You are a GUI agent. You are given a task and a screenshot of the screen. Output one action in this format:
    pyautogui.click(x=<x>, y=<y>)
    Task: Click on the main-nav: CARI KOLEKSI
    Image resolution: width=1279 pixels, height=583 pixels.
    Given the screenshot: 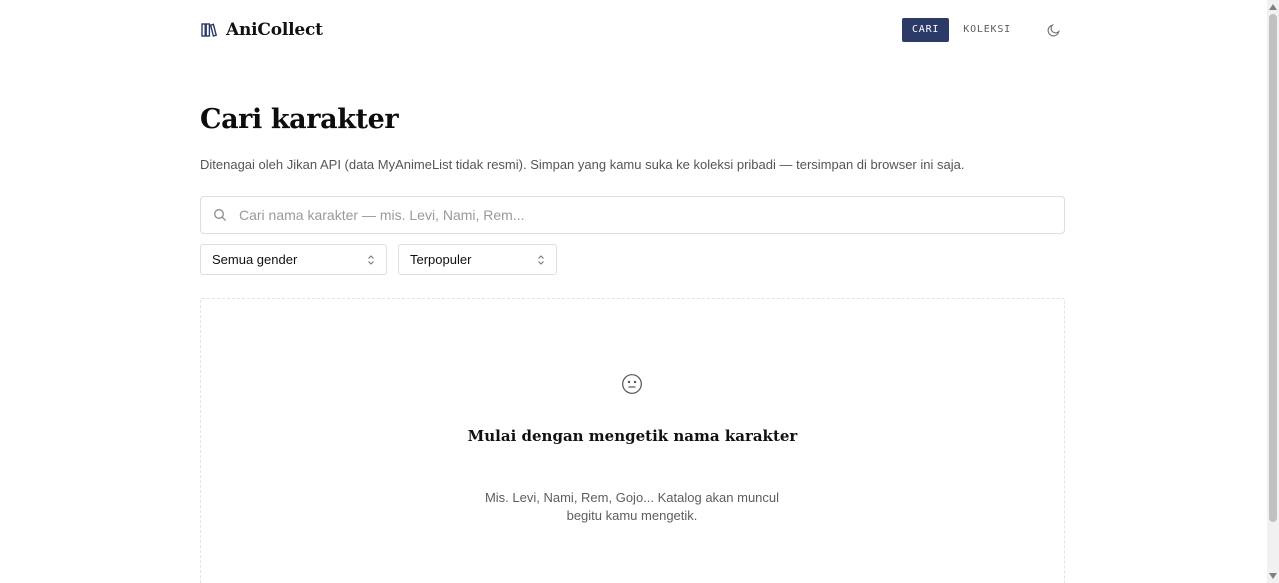 What is the action you would take?
    pyautogui.click(x=983, y=30)
    